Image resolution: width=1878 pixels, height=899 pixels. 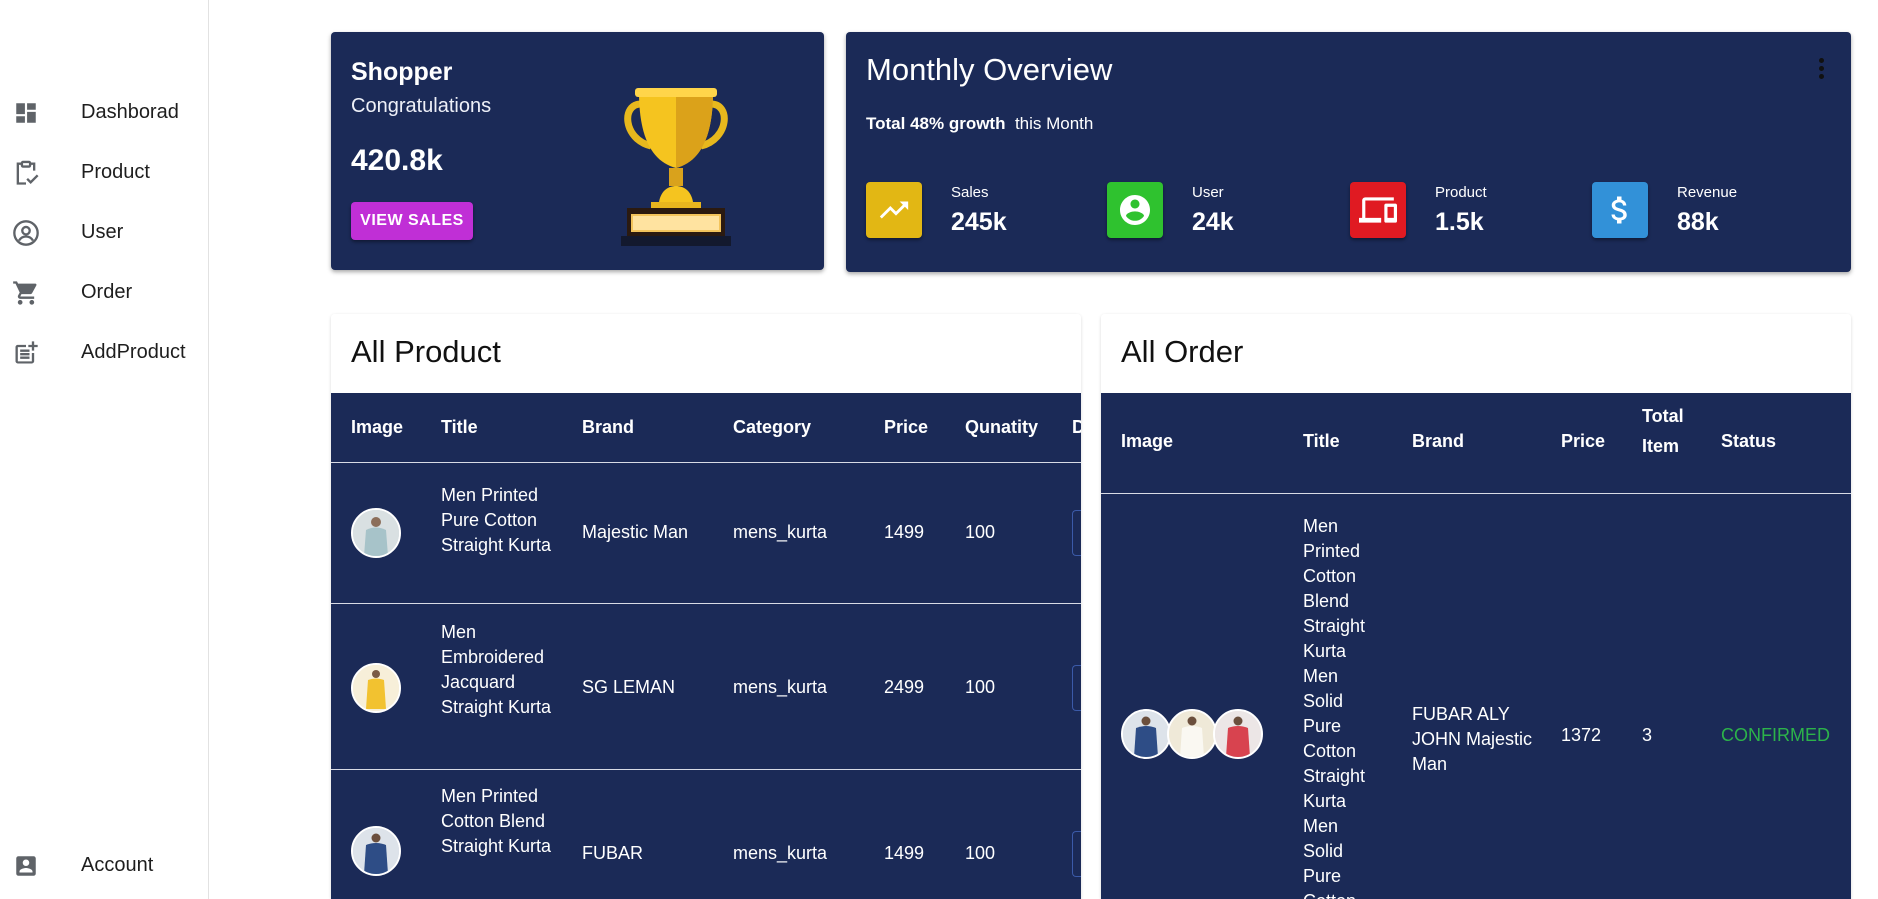 What do you see at coordinates (1698, 222) in the screenshot?
I see `stat-value: 88k` at bounding box center [1698, 222].